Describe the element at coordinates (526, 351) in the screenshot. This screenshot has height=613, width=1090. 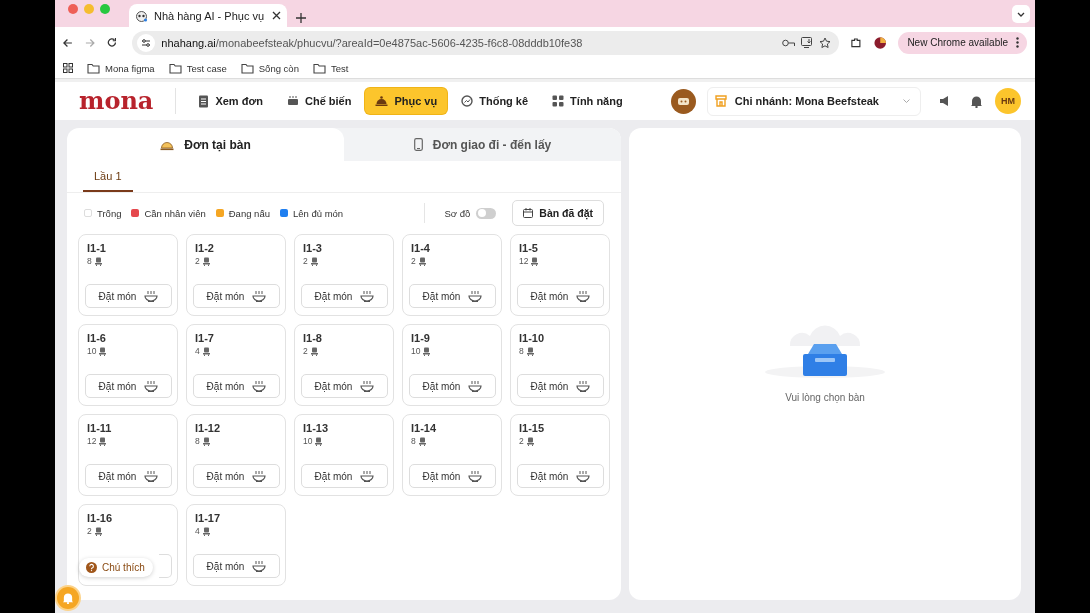
I see `seat-count: 8` at that location.